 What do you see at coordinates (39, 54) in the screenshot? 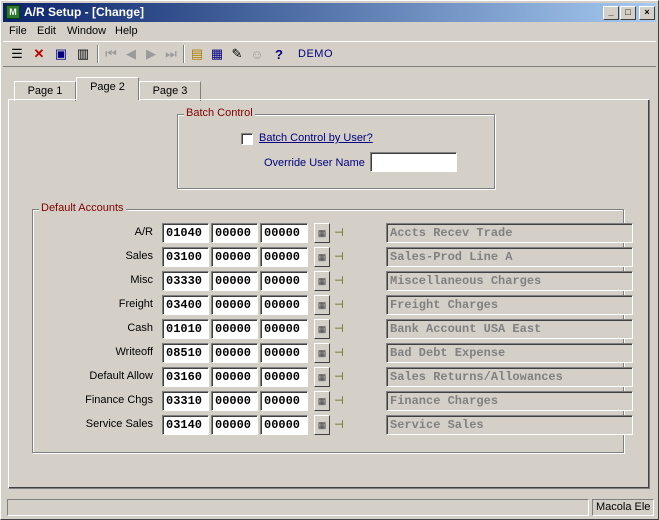
I see `delete-icon: ✕` at bounding box center [39, 54].